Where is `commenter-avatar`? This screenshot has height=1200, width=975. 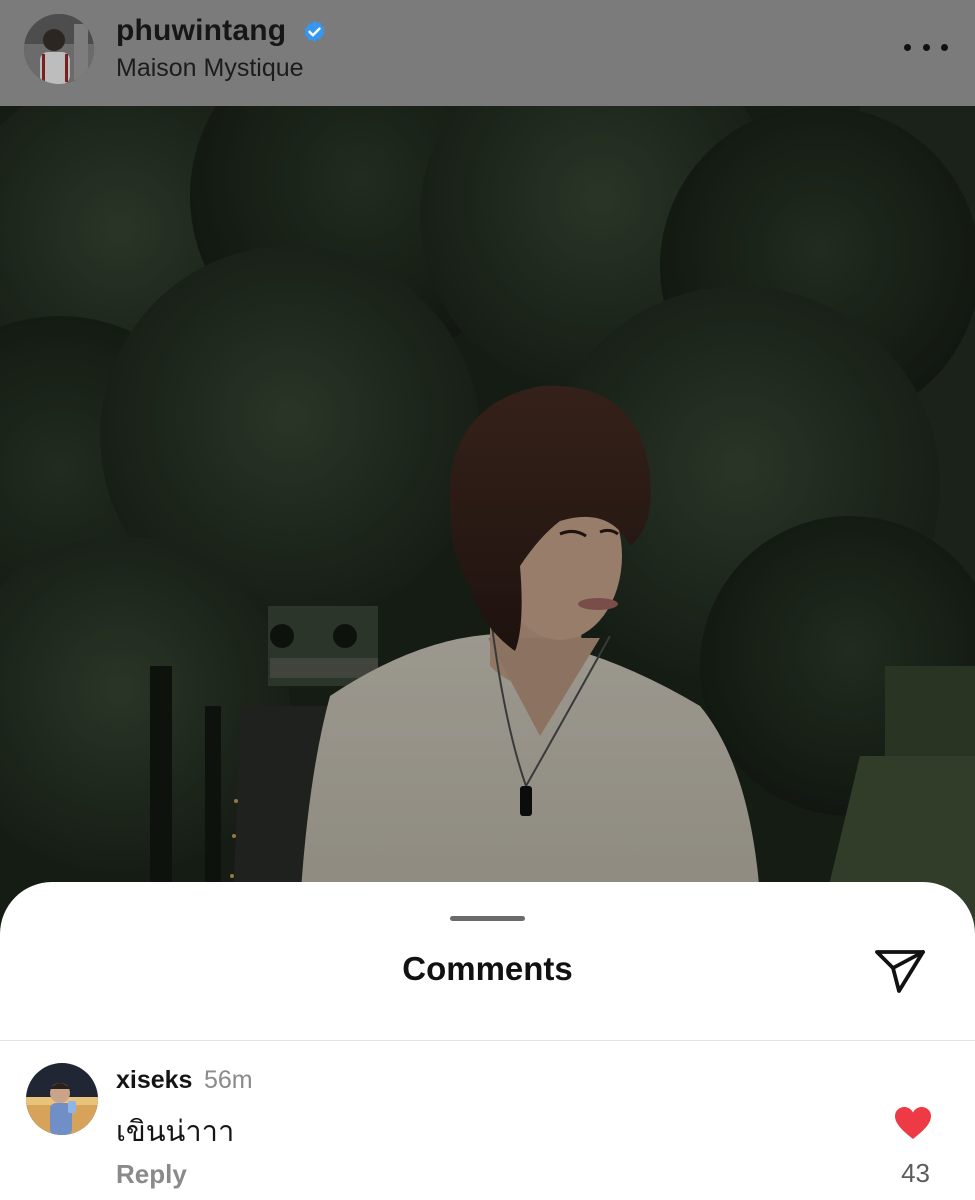
commenter-avatar is located at coordinates (62, 1099).